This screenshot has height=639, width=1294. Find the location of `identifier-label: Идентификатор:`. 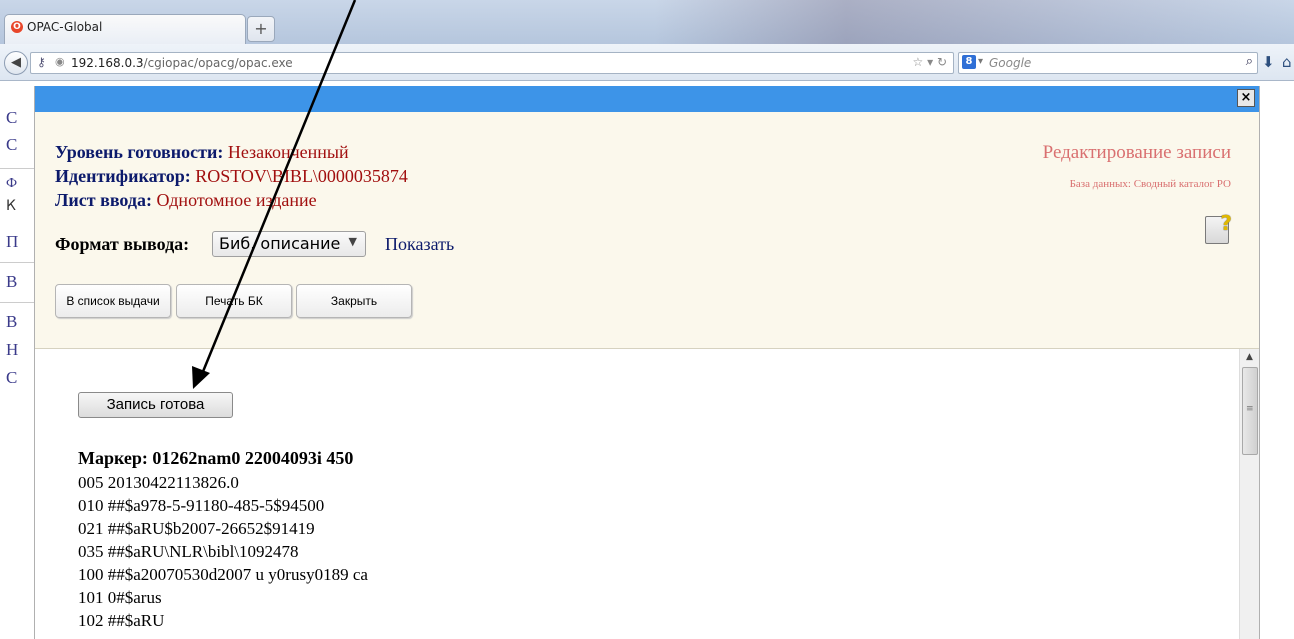

identifier-label: Идентификатор: is located at coordinates (123, 176).